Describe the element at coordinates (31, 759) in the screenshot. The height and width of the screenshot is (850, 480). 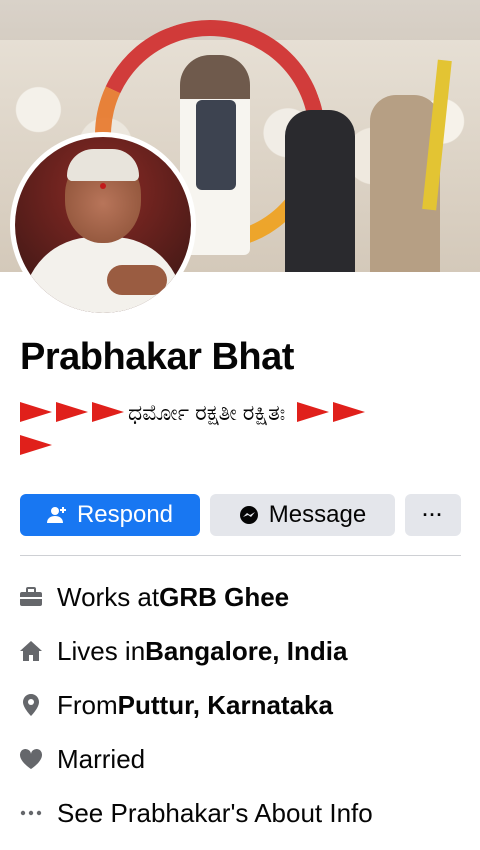
I see `heart-icon` at that location.